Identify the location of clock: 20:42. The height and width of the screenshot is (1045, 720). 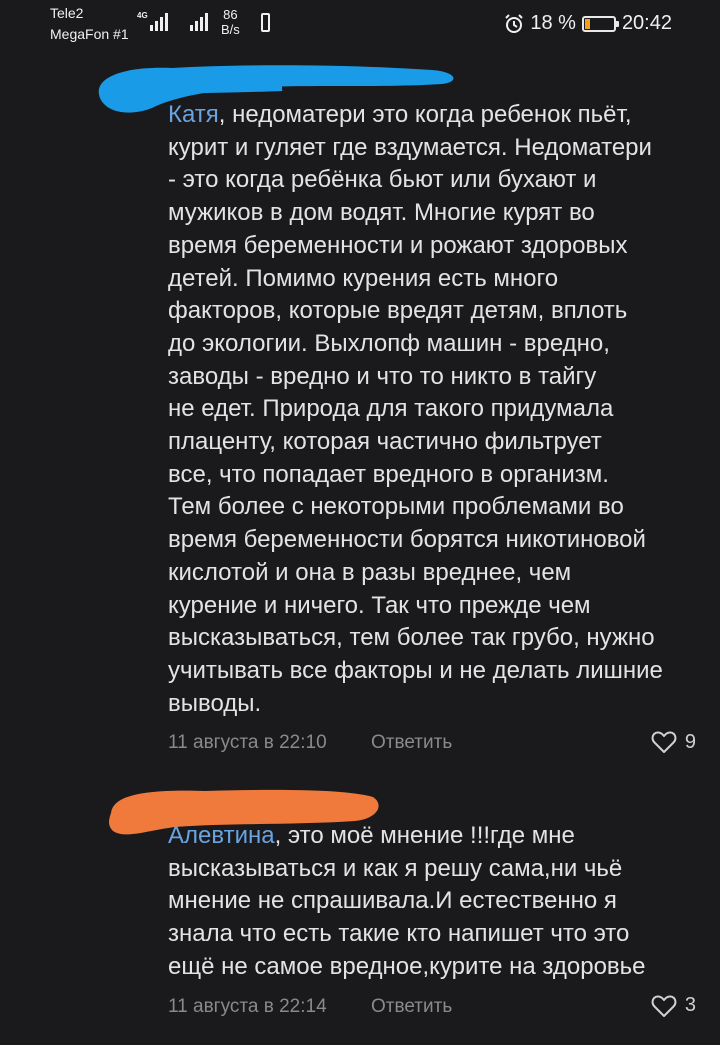
(646, 23).